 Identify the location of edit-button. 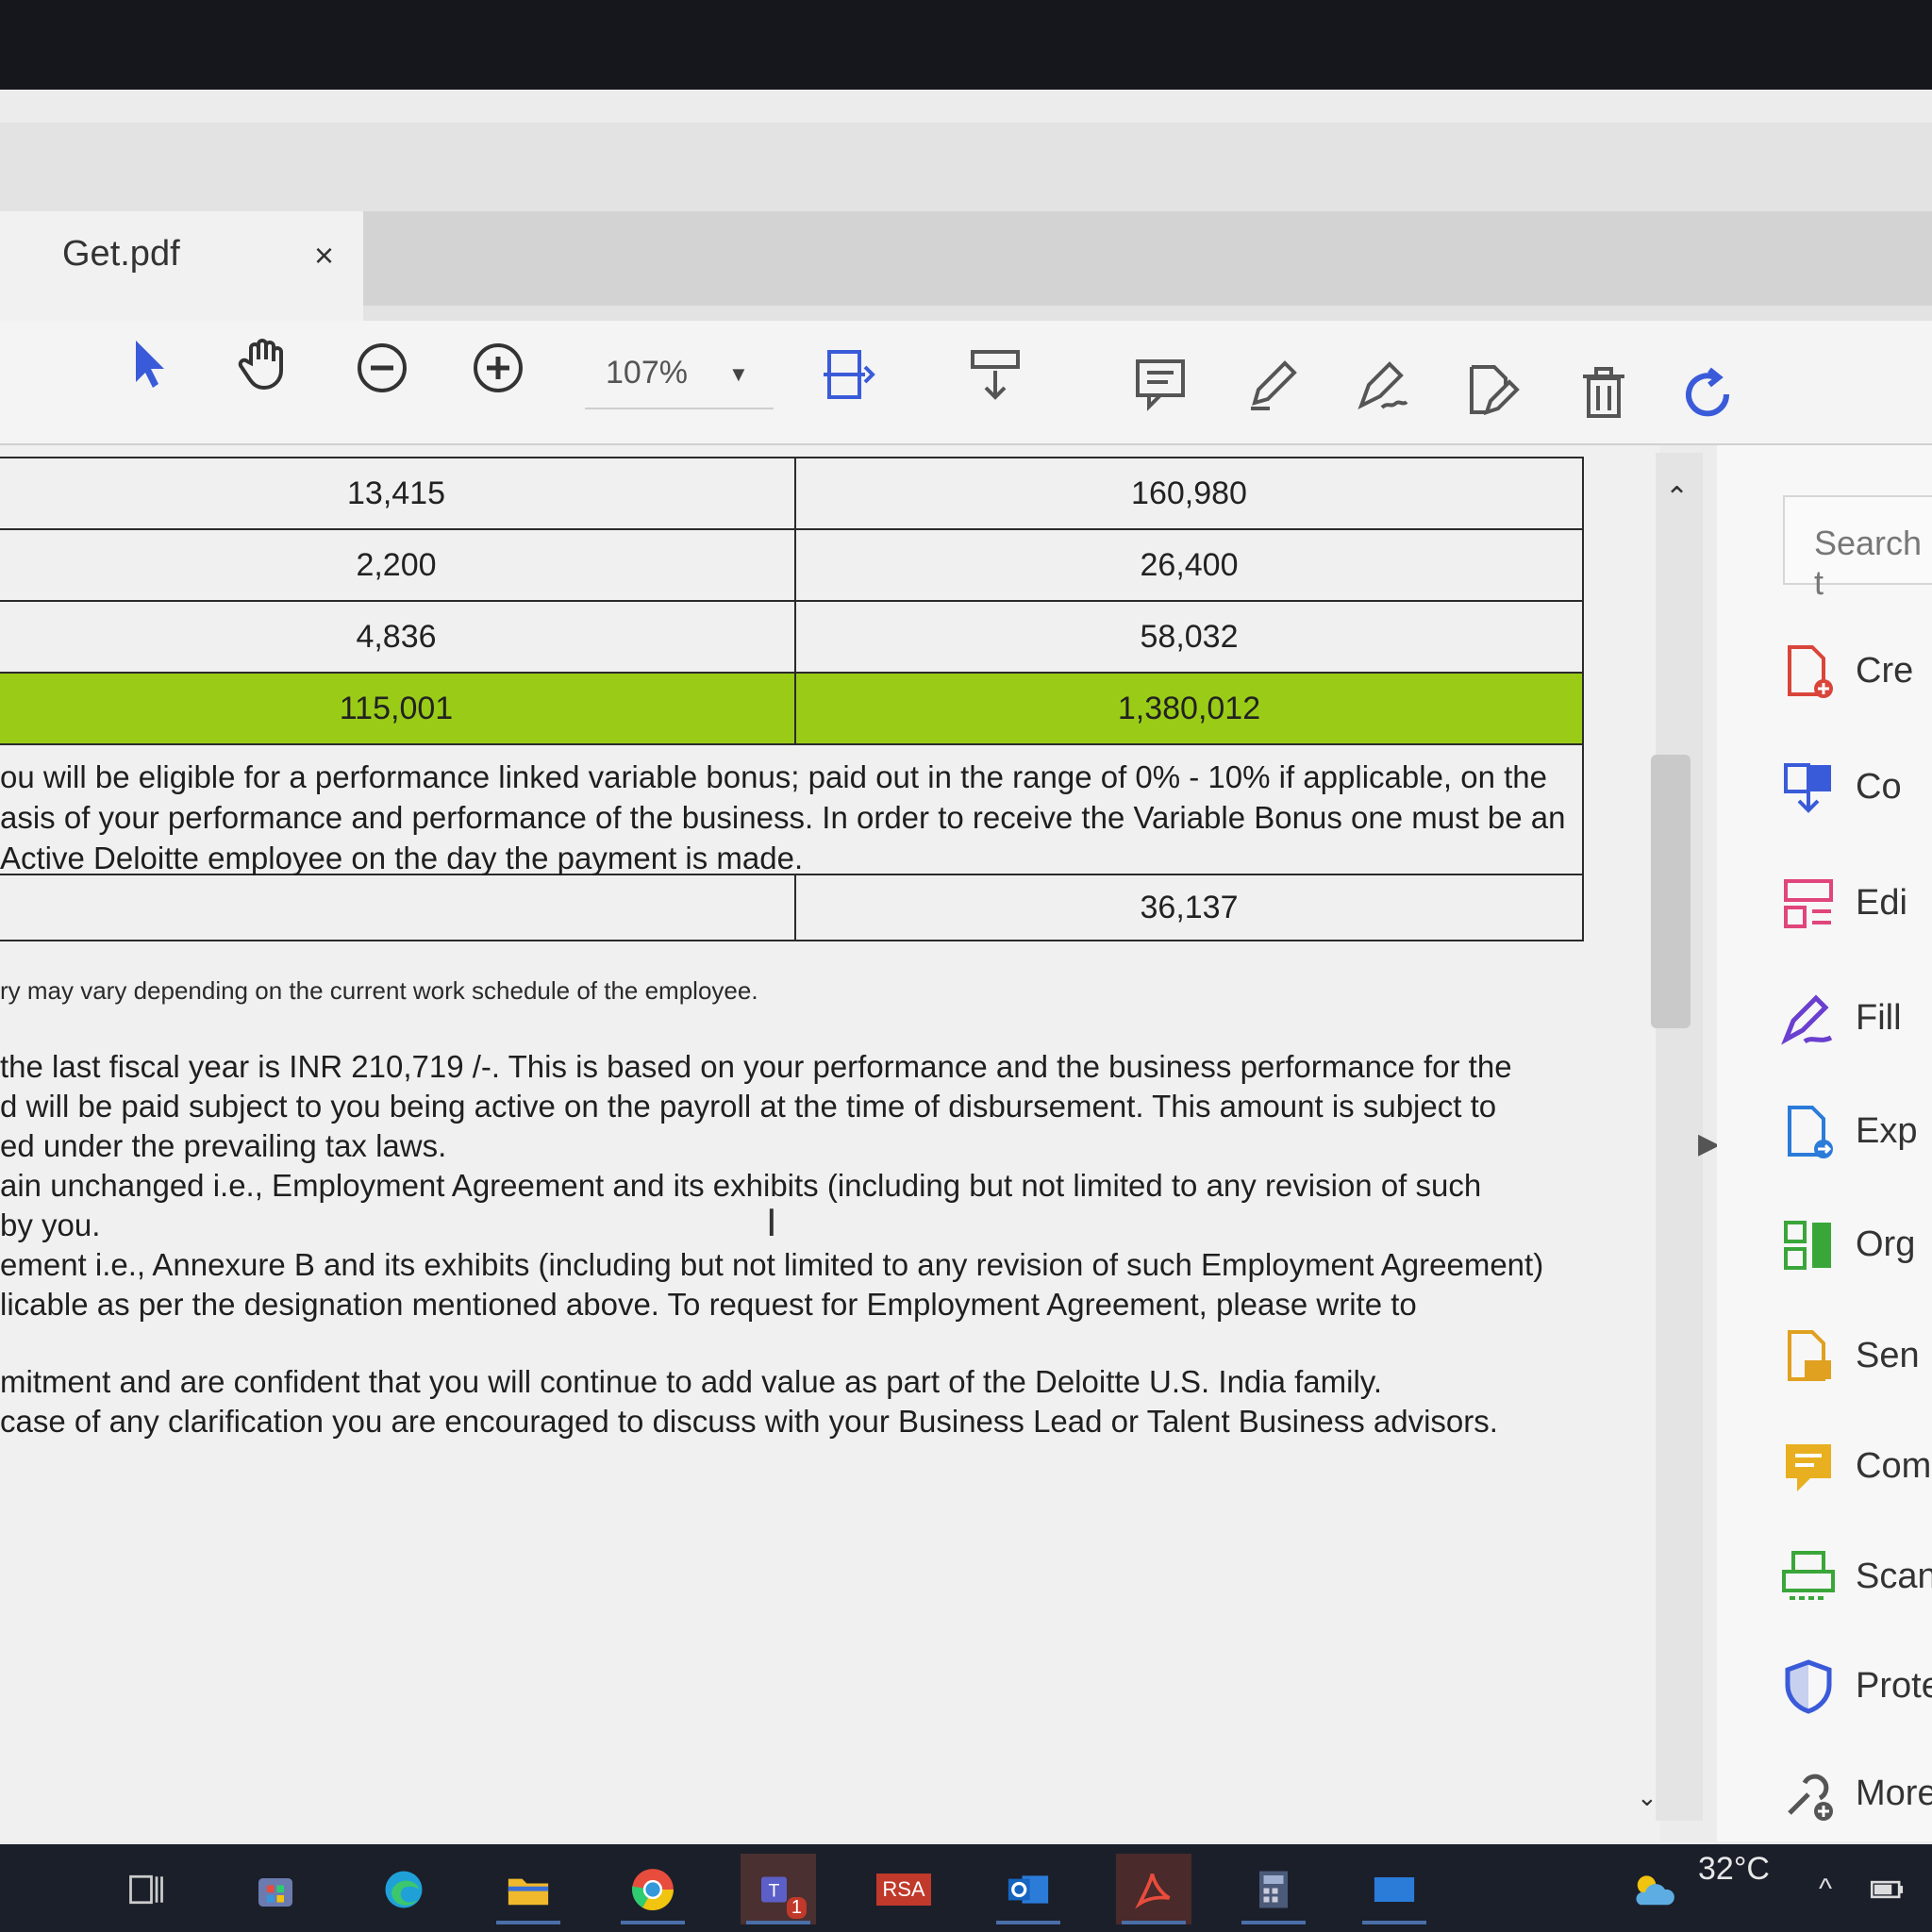
(1491, 390).